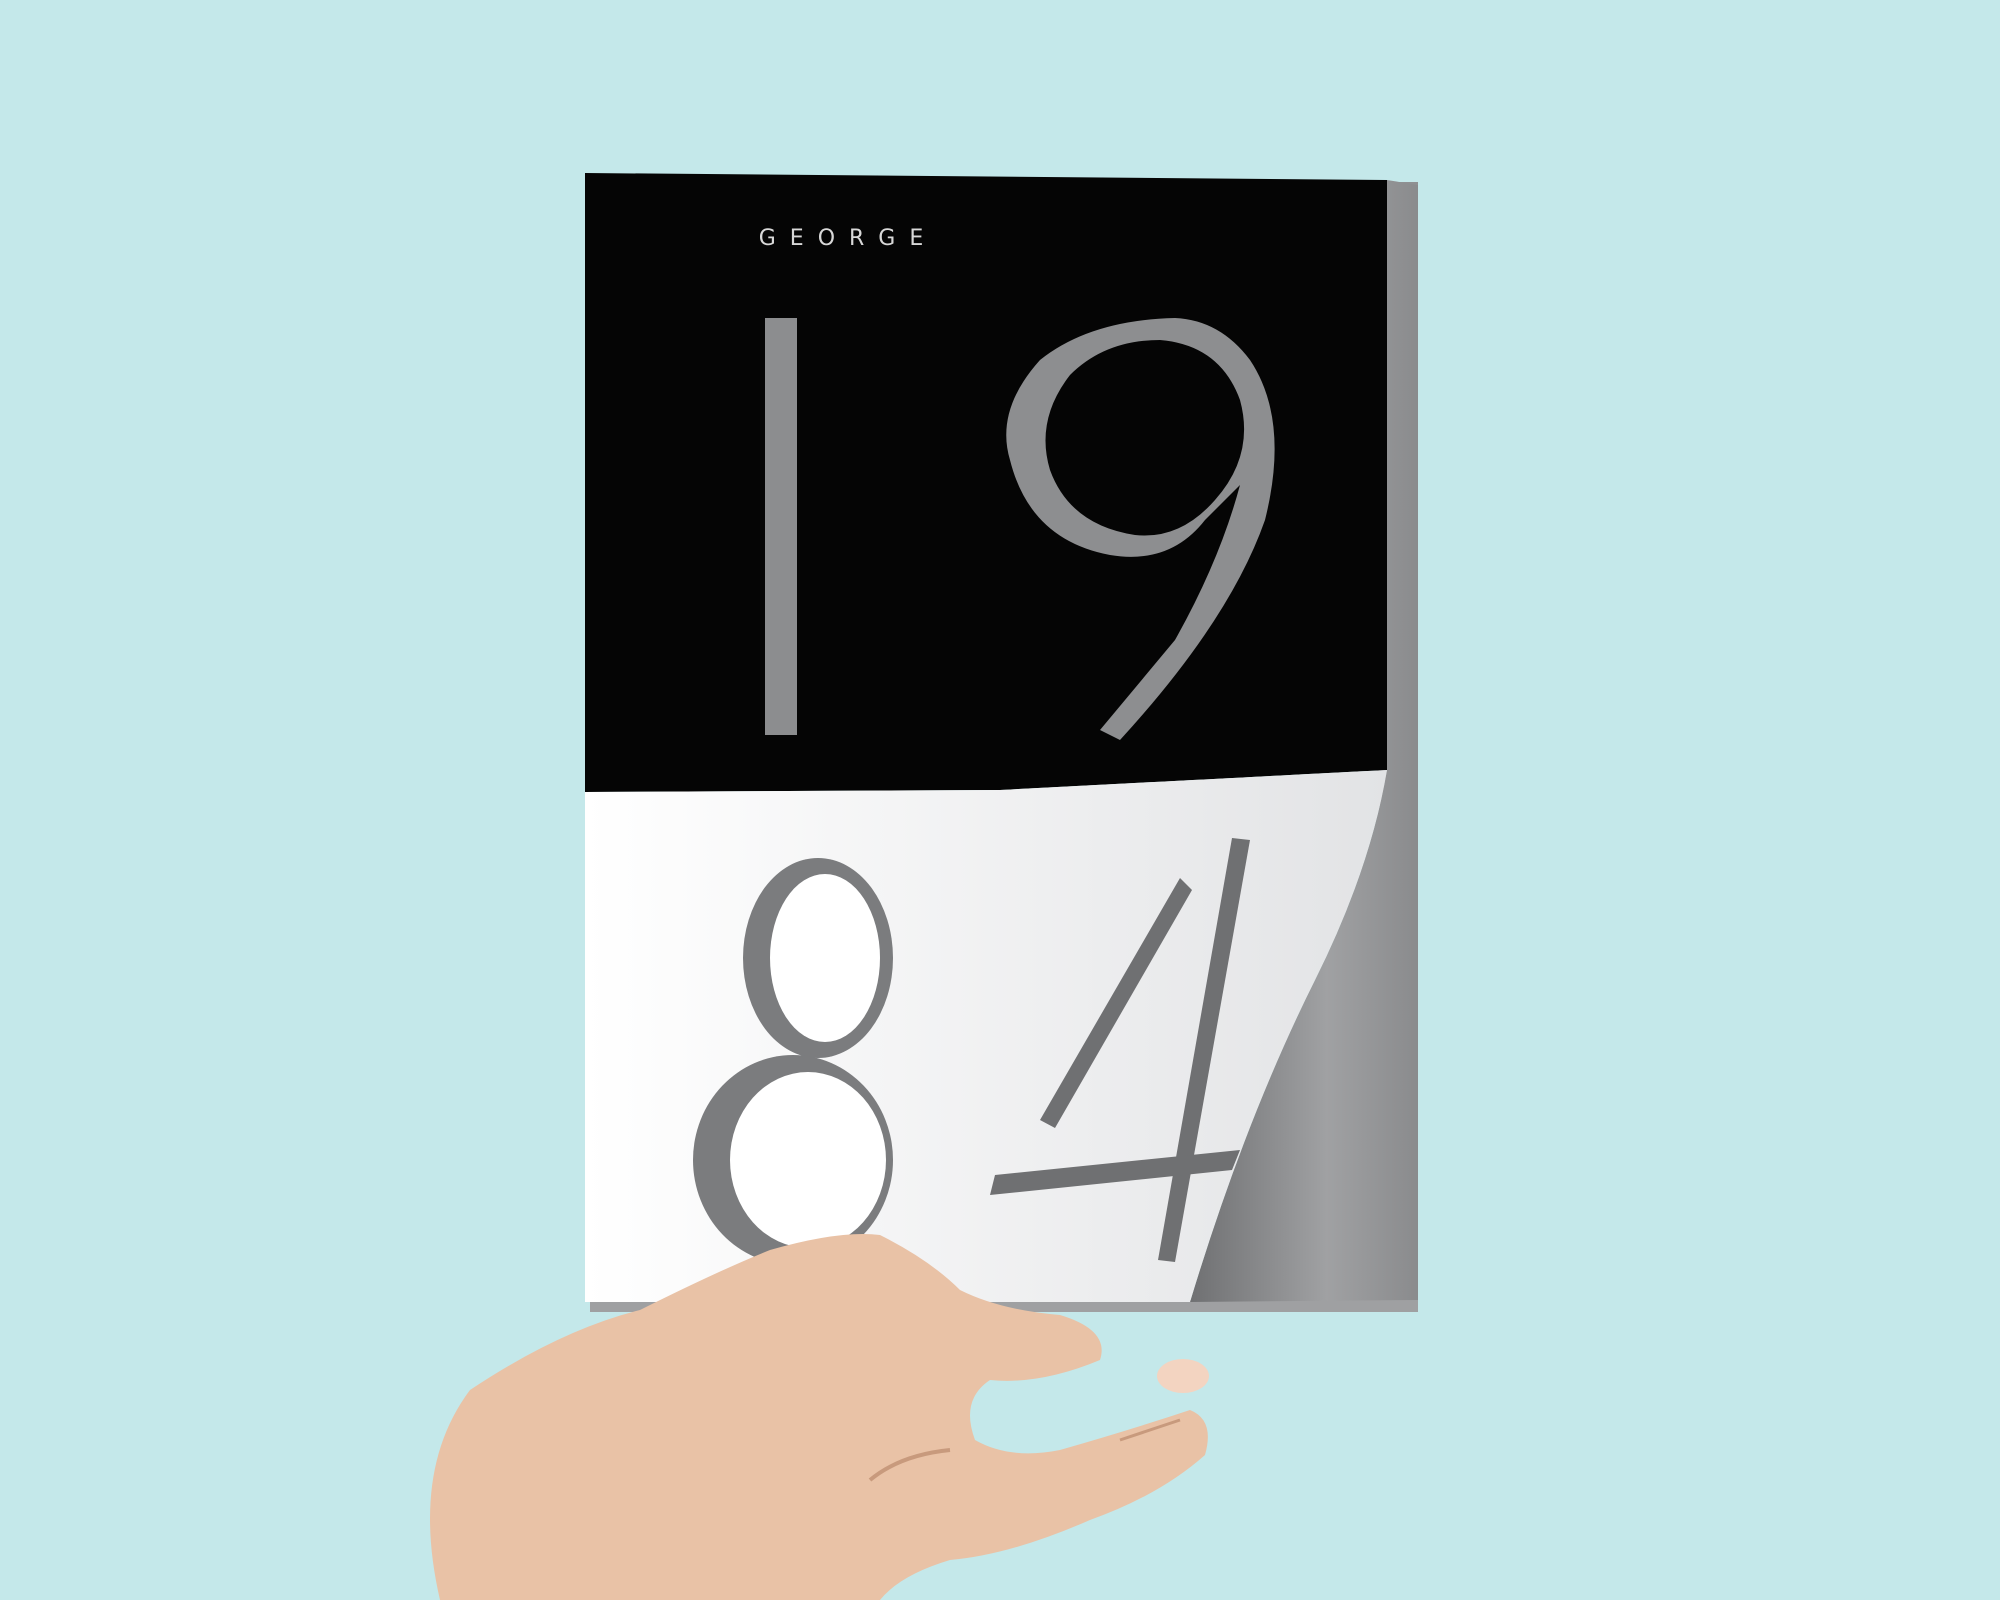 The width and height of the screenshot is (2000, 1600). Describe the element at coordinates (848, 238) in the screenshot. I see `author-first-name: GEORGE` at that location.